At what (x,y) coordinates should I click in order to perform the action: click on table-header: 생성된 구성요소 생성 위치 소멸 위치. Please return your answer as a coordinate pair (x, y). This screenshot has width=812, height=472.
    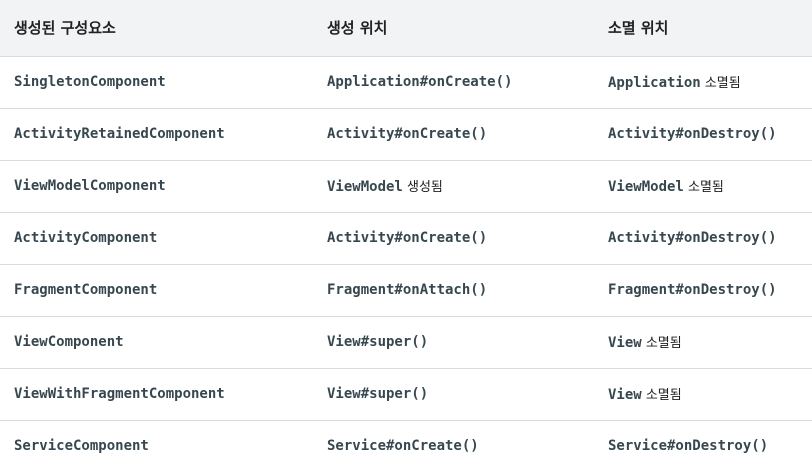
    Looking at the image, I should click on (406, 28).